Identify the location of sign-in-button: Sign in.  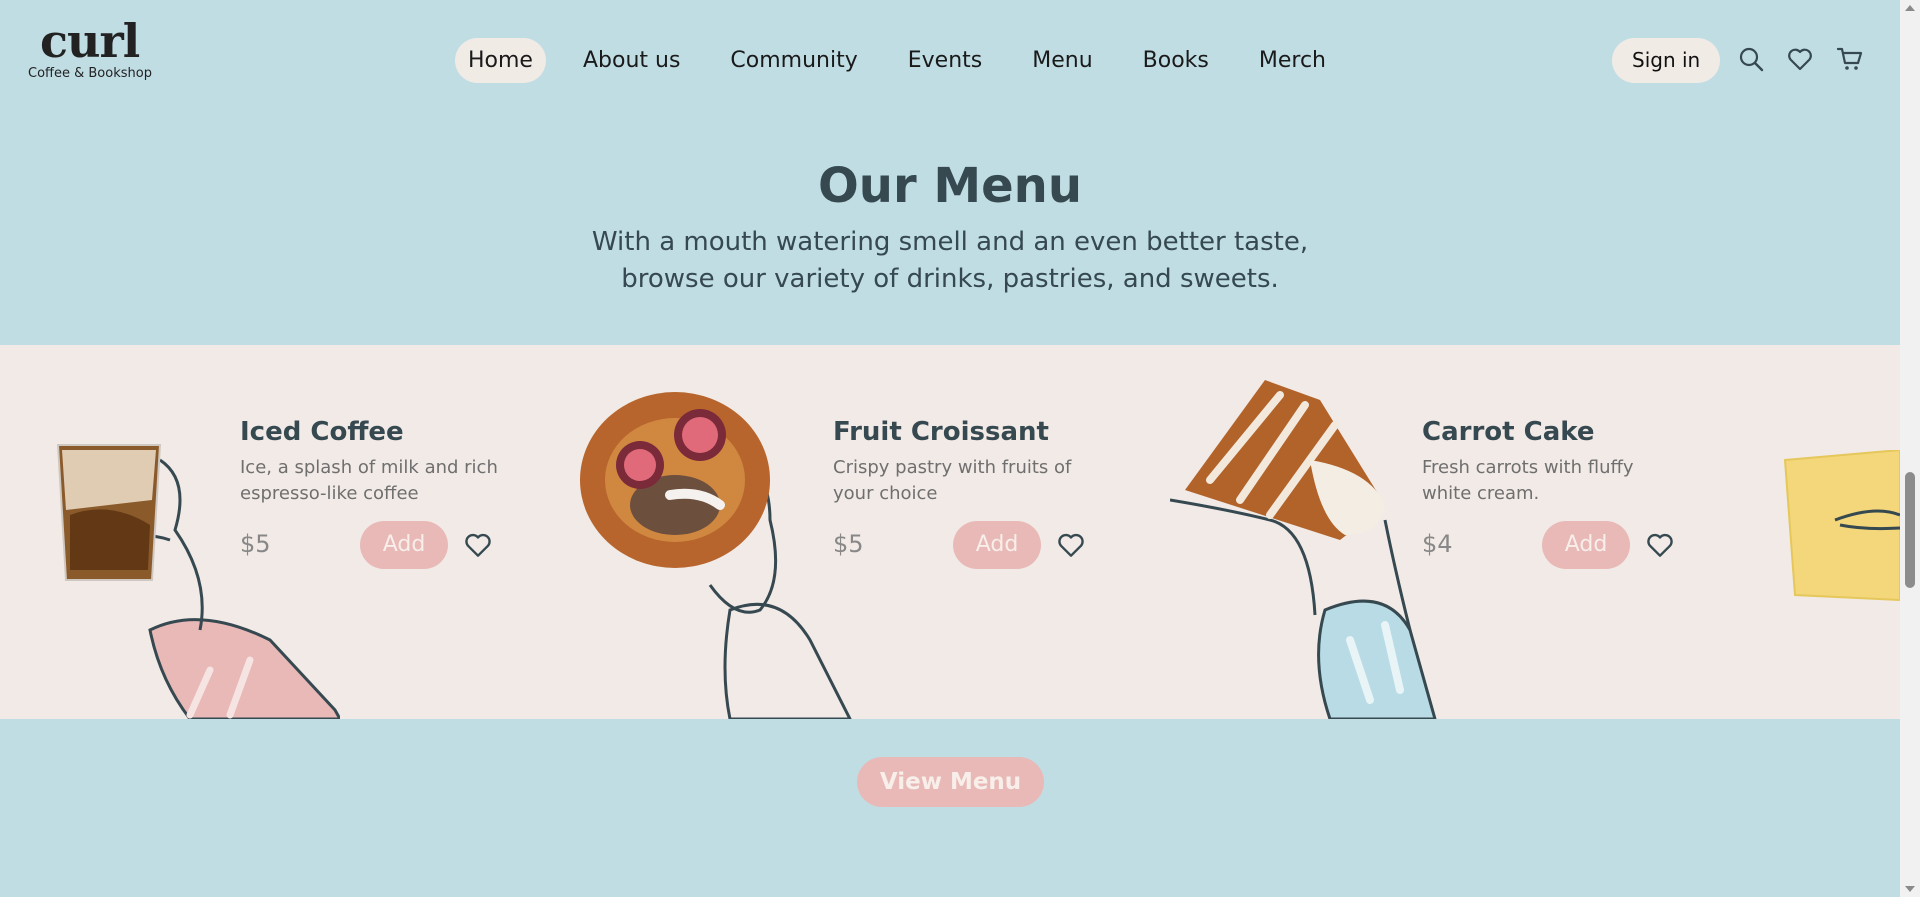
(1666, 60).